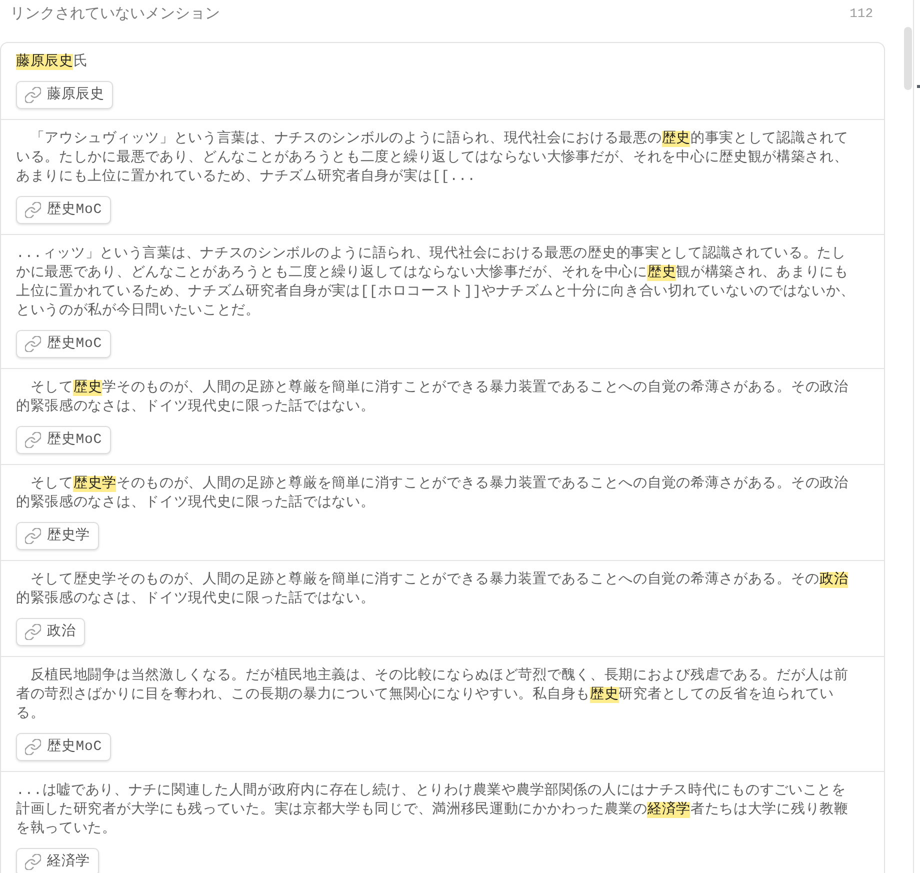 The image size is (920, 873). I want to click on scrollbar, so click(908, 58).